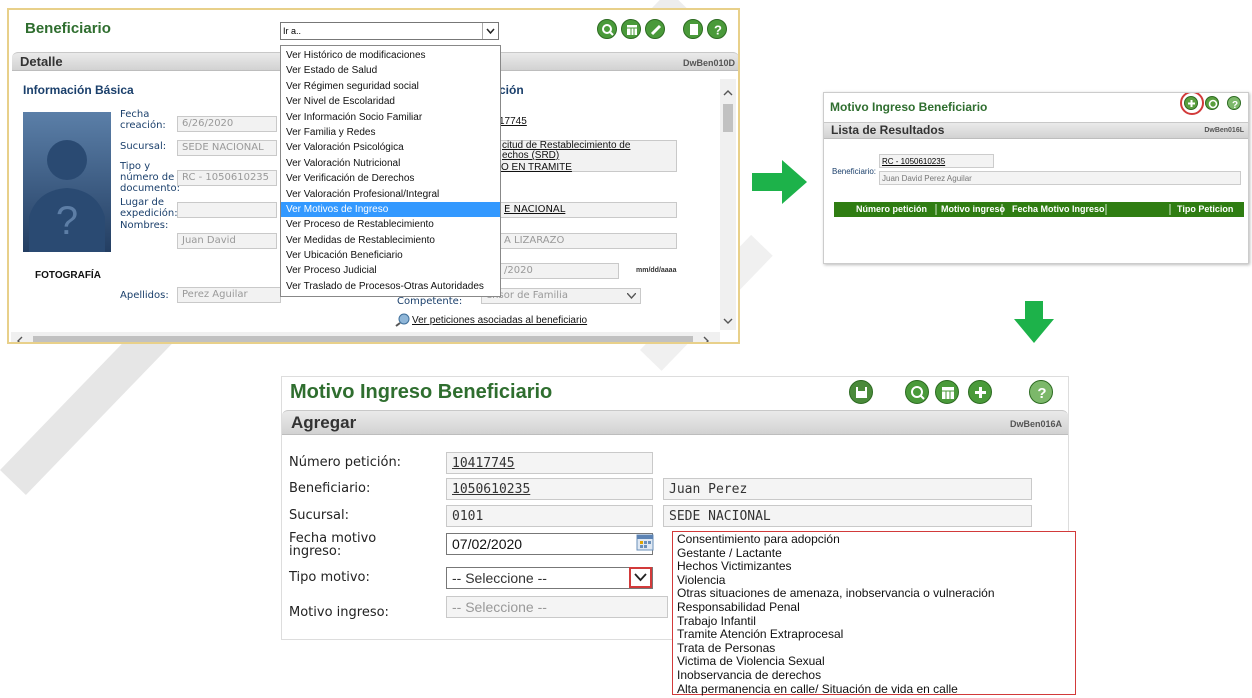 This screenshot has width=1252, height=698. Describe the element at coordinates (390, 163) in the screenshot. I see `goto-menu-item: Ver Valoración Nutricional` at that location.